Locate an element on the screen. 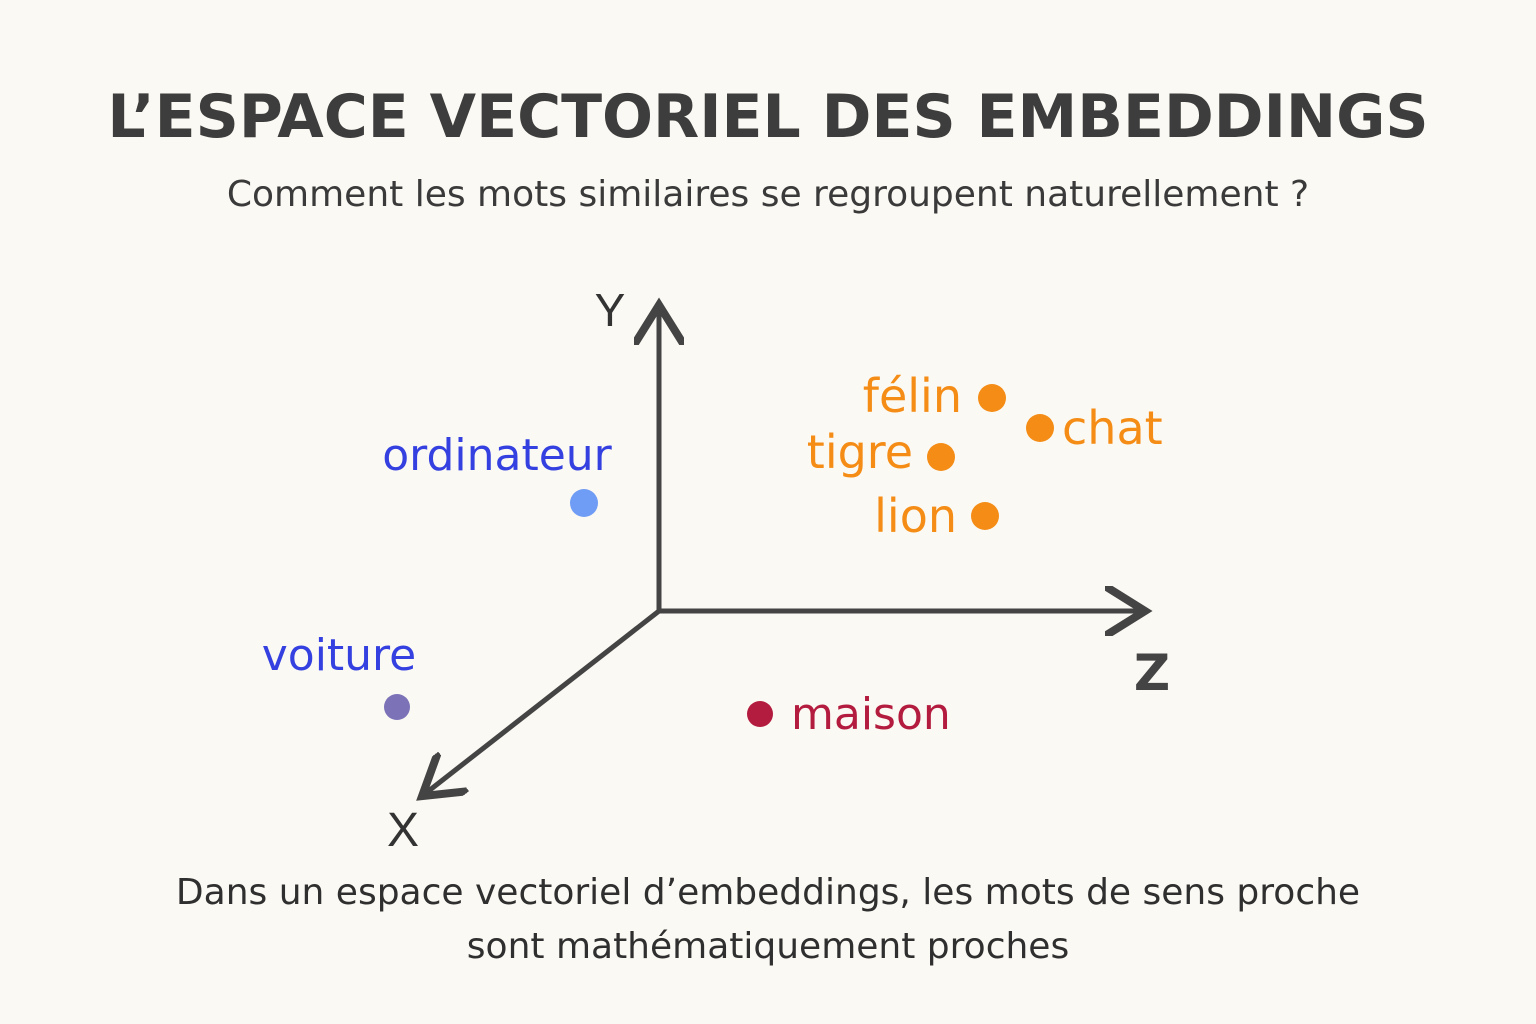 This screenshot has width=1536, height=1024. y-axis-label: Y is located at coordinates (610, 310).